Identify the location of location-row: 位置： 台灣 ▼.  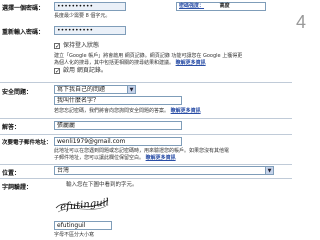
(146, 171).